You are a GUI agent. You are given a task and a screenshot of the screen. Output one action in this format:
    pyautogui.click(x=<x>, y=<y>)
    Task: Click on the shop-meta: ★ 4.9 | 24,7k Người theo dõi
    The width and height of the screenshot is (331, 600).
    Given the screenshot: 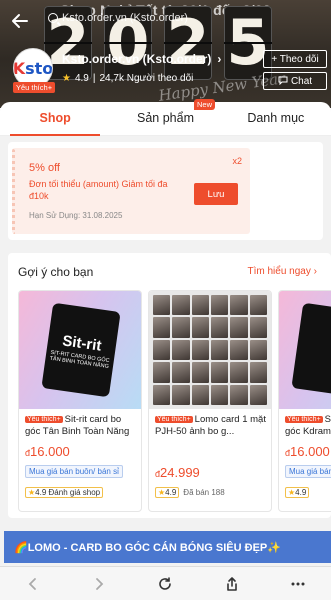 What is the action you would take?
    pyautogui.click(x=128, y=78)
    